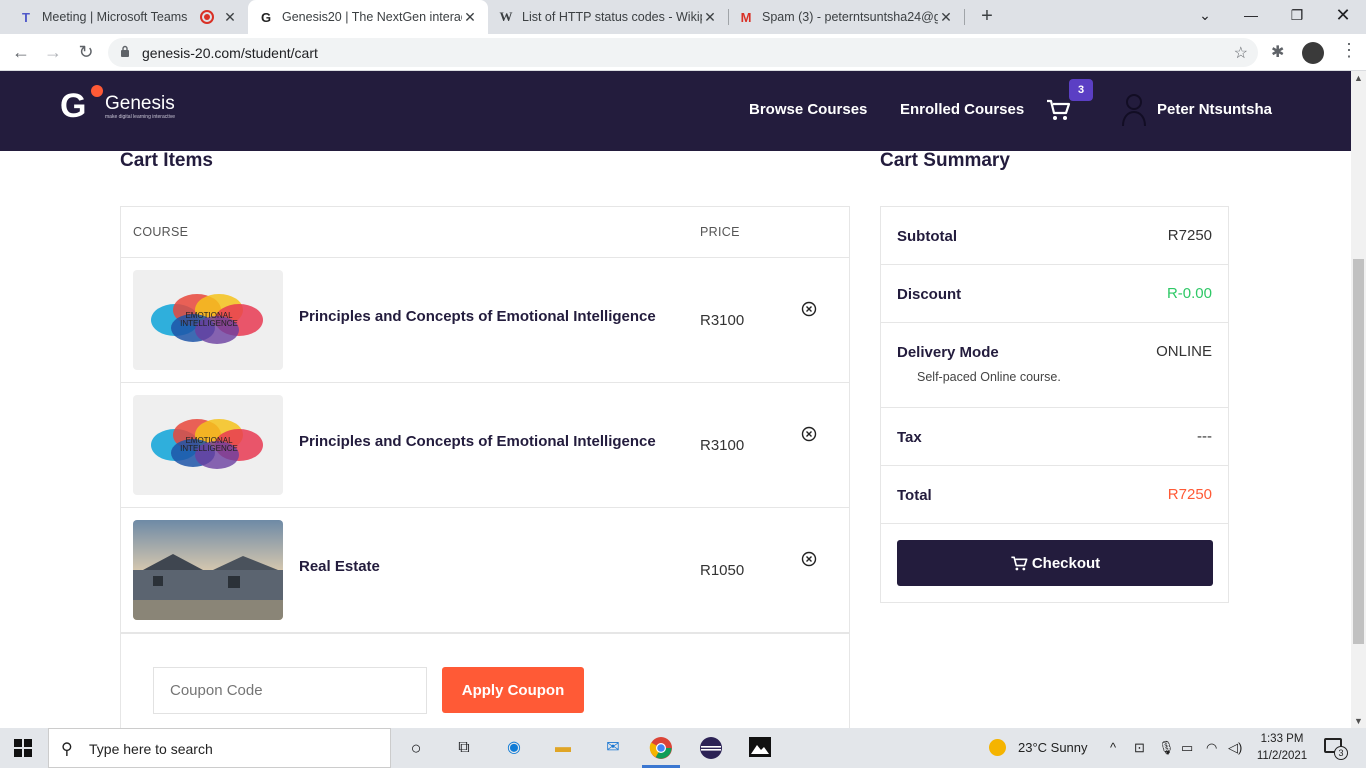 This screenshot has width=1366, height=768. I want to click on delivery-mode-value: ONLINE, so click(1184, 351).